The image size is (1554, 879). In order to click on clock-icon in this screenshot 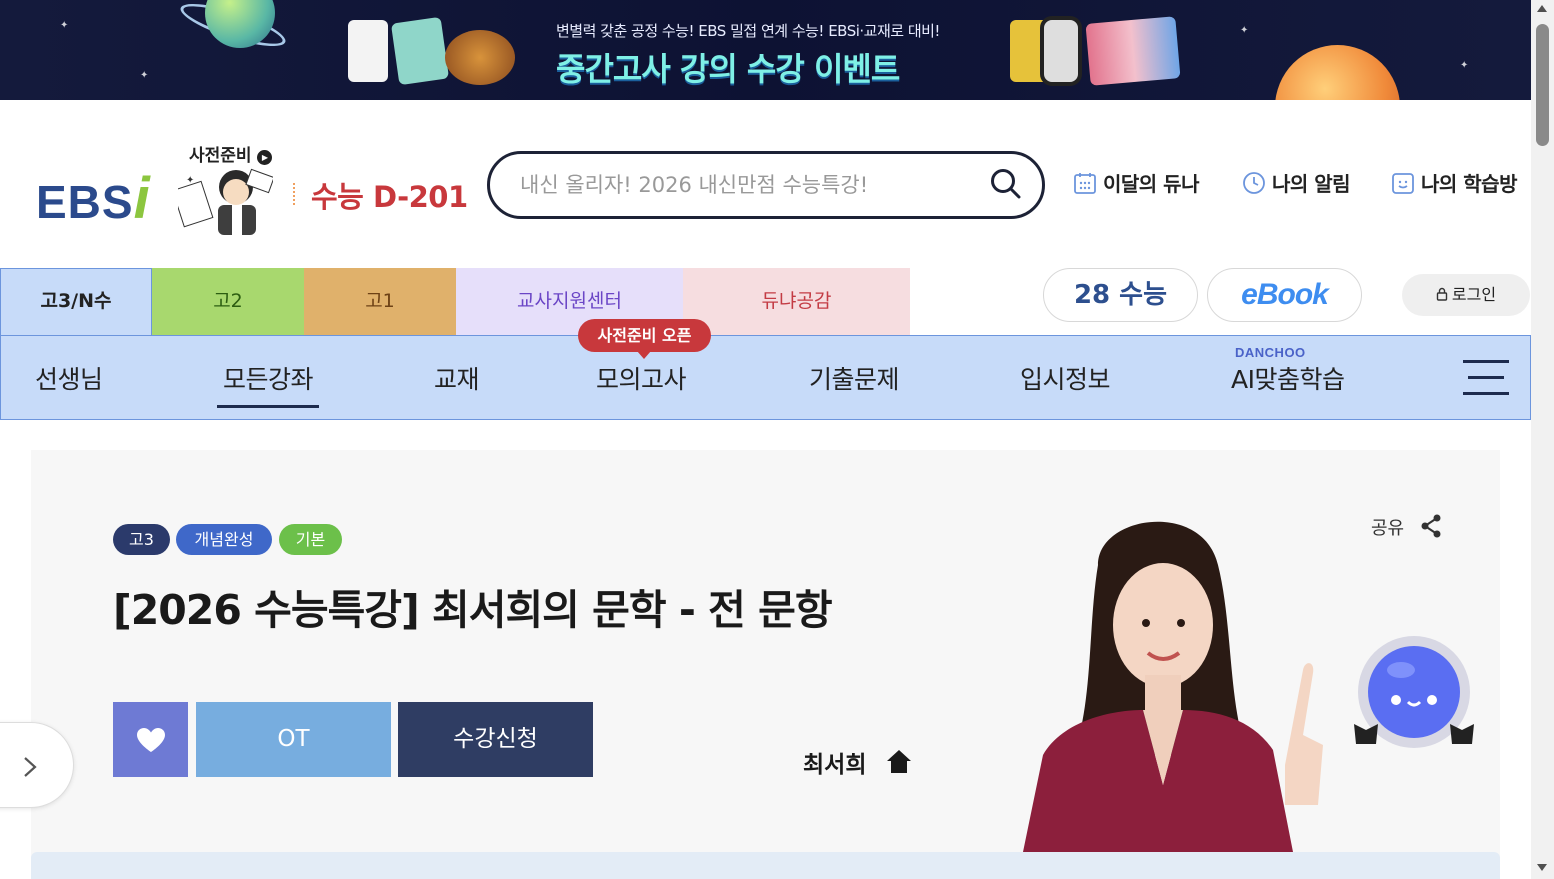, I will do `click(1254, 183)`.